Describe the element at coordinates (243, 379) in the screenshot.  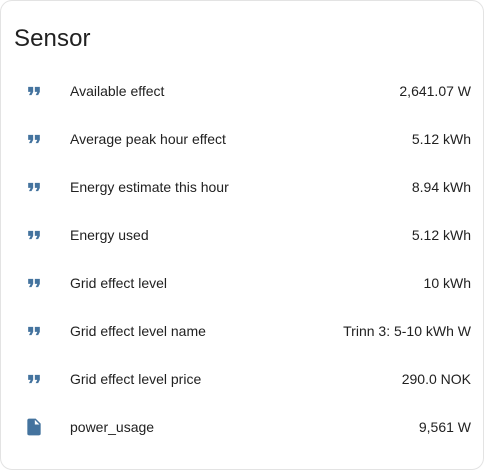
I see `entity-row-grid-effect-level-price: Grid effect level price 290.0 NOK` at that location.